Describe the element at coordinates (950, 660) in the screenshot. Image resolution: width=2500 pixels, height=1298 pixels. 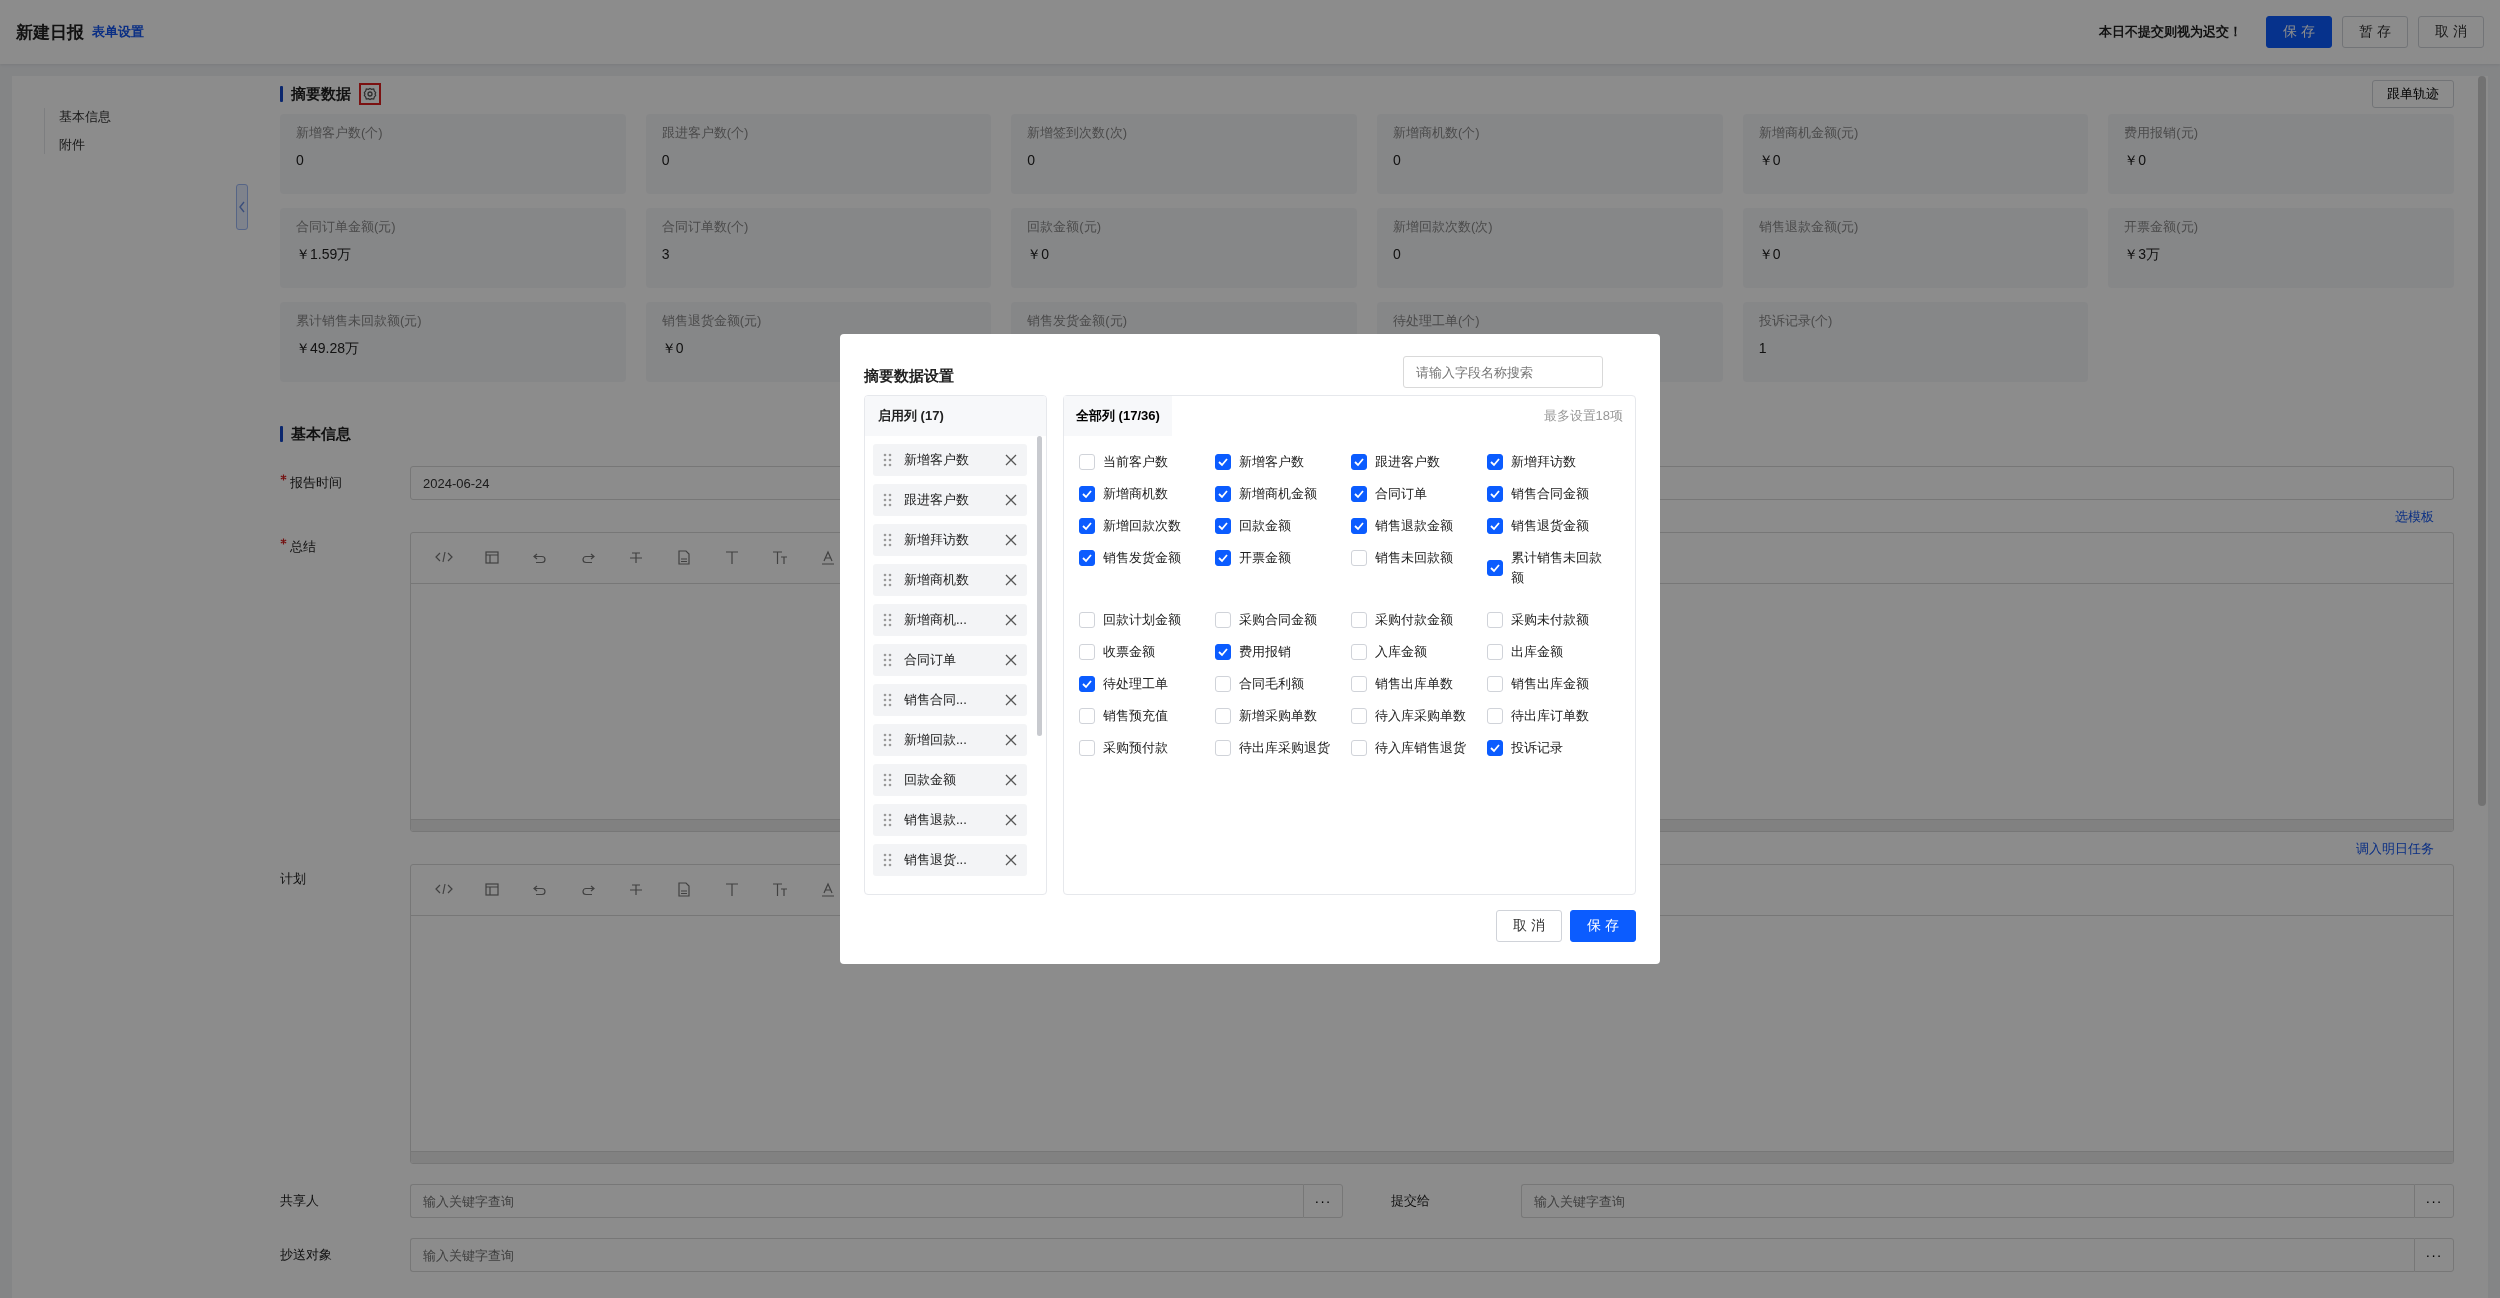
I see `column-chip: 合同订单` at that location.